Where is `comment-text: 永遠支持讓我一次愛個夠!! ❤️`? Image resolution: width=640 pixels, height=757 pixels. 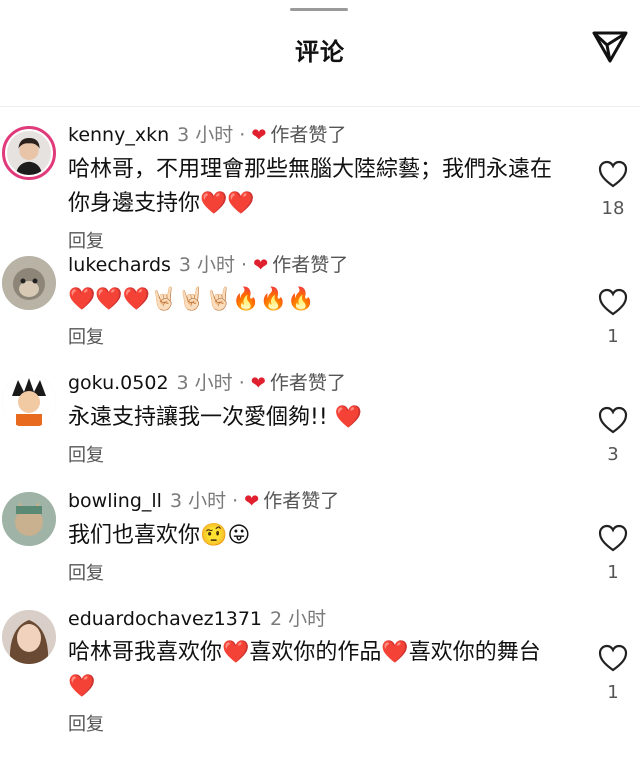 comment-text: 永遠支持讓我一次愛個夠!! ❤️ is located at coordinates (215, 417).